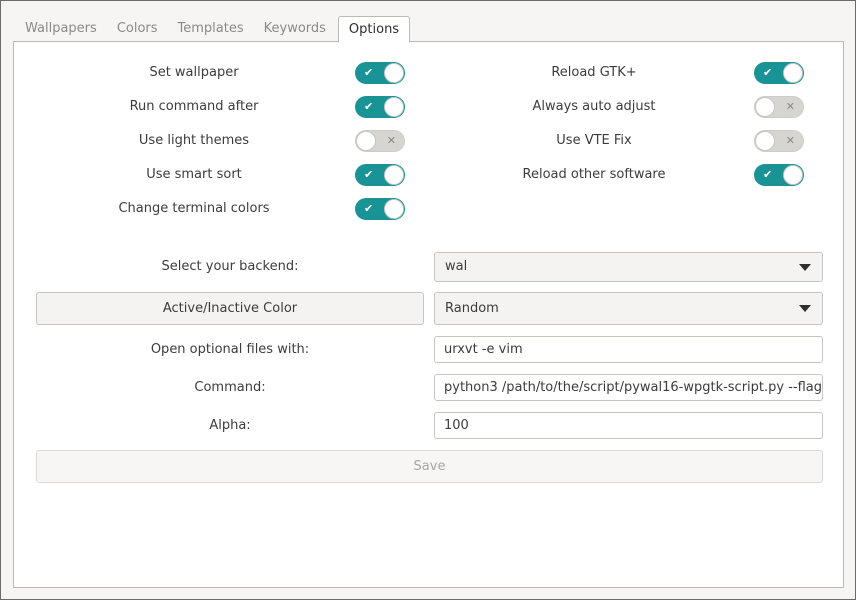 Image resolution: width=856 pixels, height=600 pixels. Describe the element at coordinates (779, 107) in the screenshot. I see `always-auto-adjust-switch: ✕` at that location.